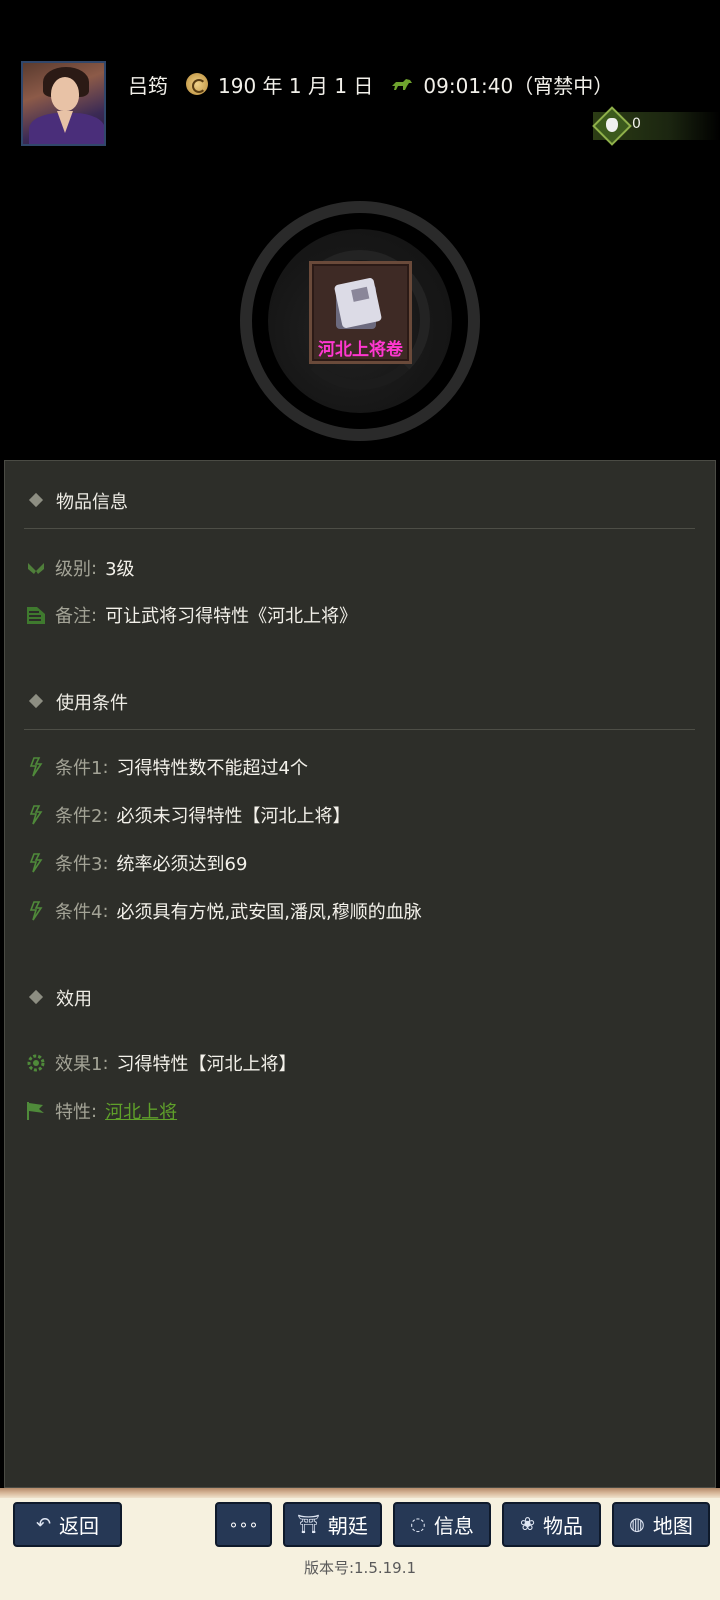  I want to click on scroll-icon, so click(36, 615).